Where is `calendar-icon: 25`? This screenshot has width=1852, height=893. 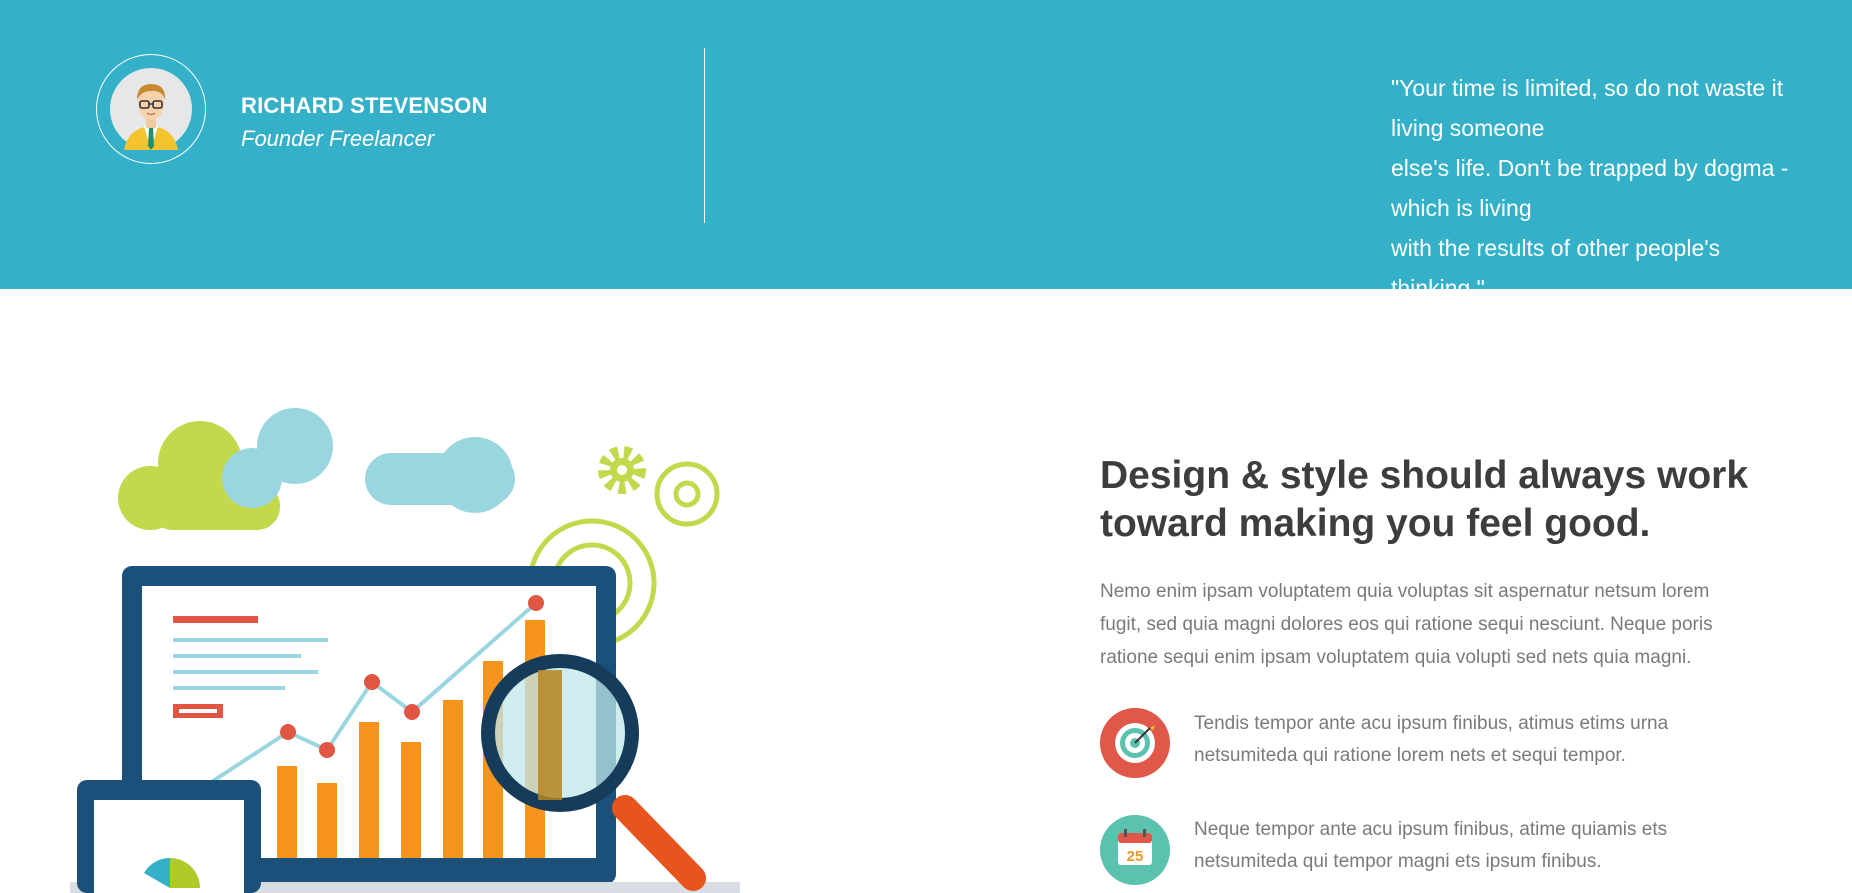 calendar-icon: 25 is located at coordinates (1135, 850).